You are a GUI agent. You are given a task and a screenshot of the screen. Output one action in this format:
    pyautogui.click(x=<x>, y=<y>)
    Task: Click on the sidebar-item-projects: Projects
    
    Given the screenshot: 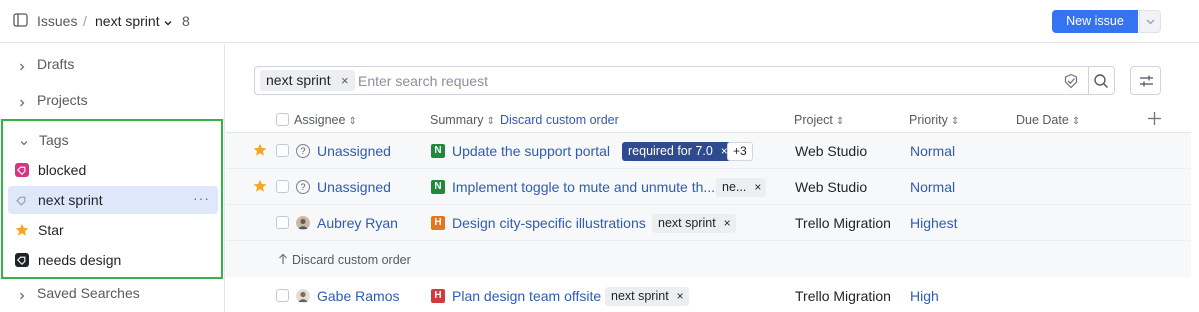 What is the action you would take?
    pyautogui.click(x=112, y=100)
    